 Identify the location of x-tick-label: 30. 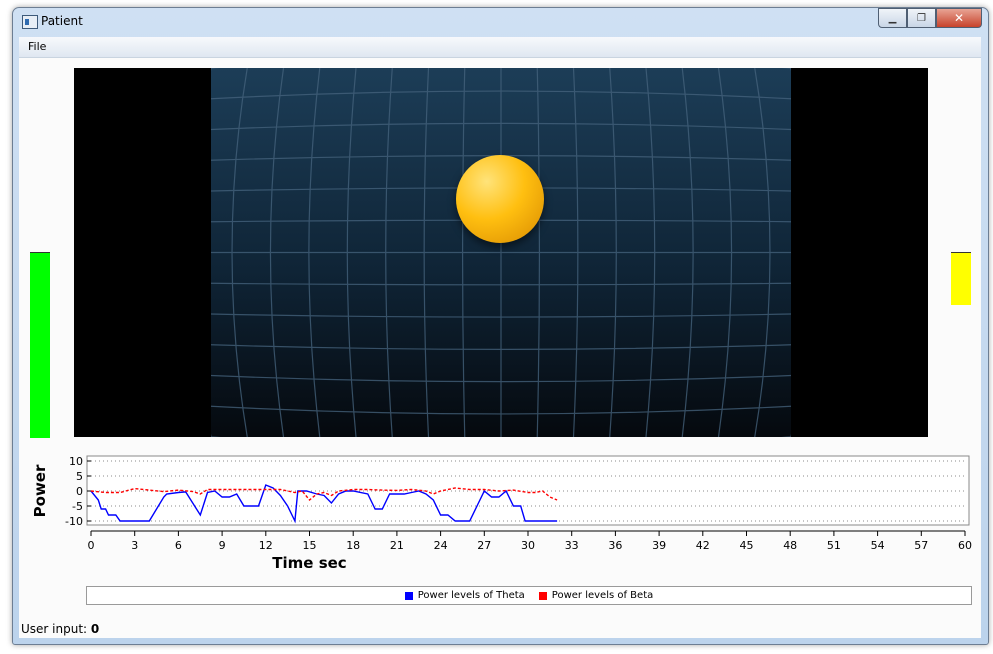
(528, 545).